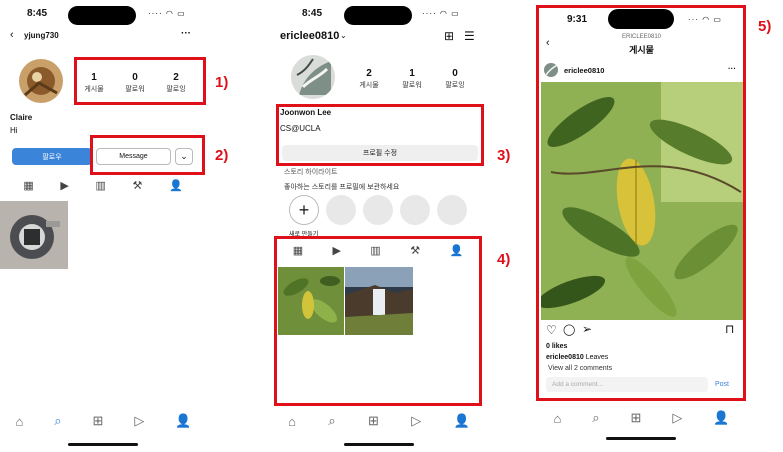 This screenshot has width=783, height=452. What do you see at coordinates (137, 185) in the screenshot?
I see `tools-icon: ⚒` at bounding box center [137, 185].